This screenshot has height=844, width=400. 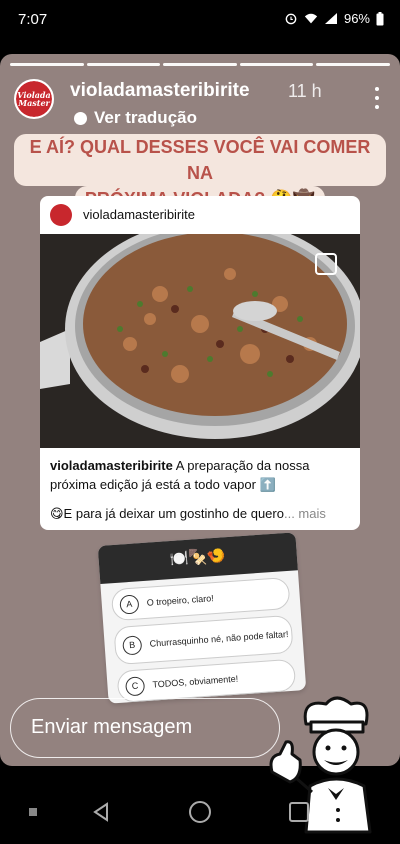 I want to click on post-header: violadamasteribirite, so click(x=200, y=214).